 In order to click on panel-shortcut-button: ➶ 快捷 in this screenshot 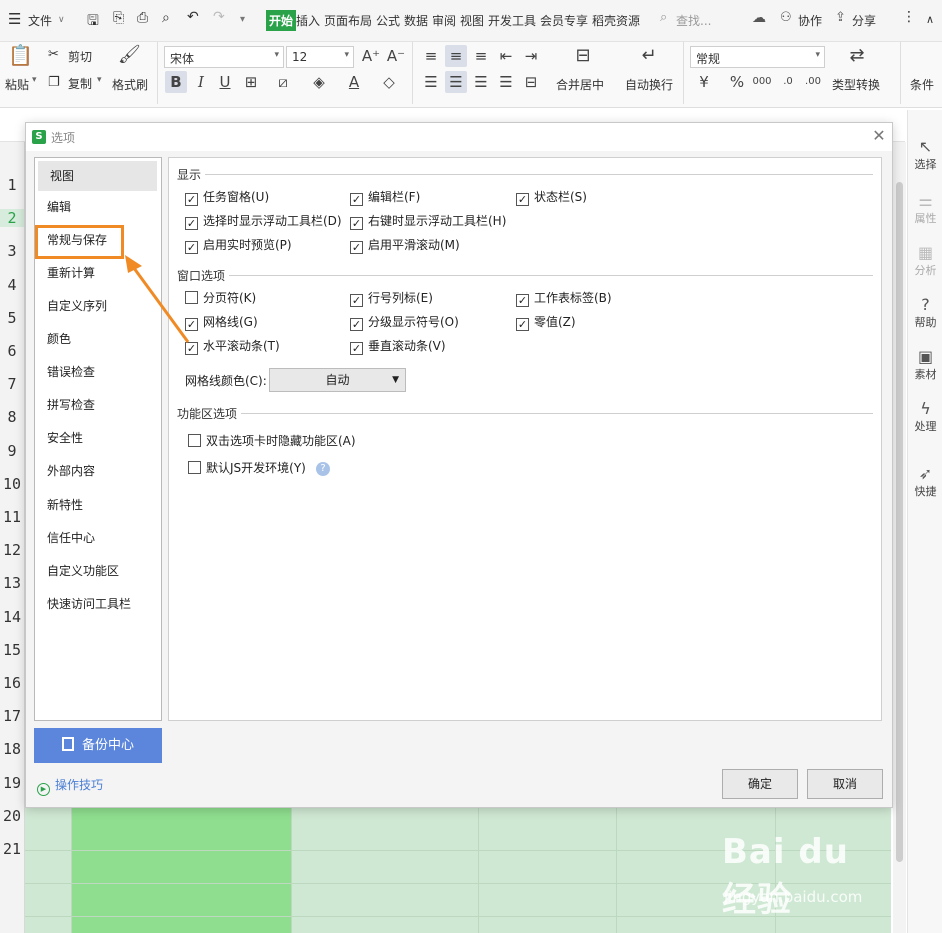, I will do `click(925, 482)`.